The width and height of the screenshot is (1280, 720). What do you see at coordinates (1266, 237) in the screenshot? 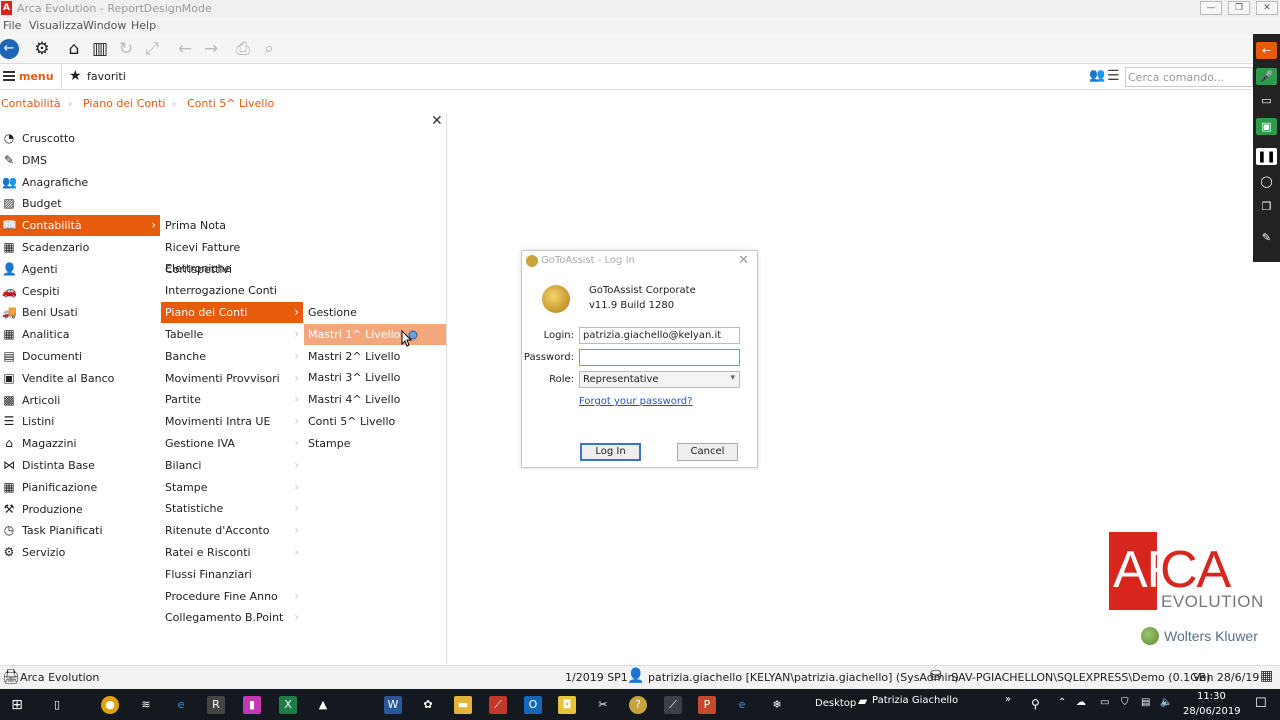
I see `pen-icon: ✎` at bounding box center [1266, 237].